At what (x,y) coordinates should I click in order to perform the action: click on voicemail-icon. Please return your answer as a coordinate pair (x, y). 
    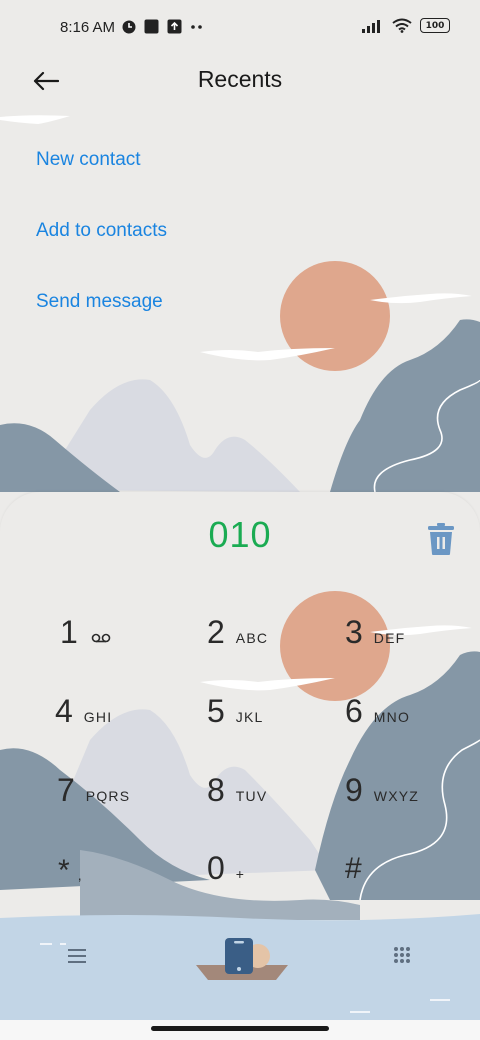
    Looking at the image, I should click on (101, 638).